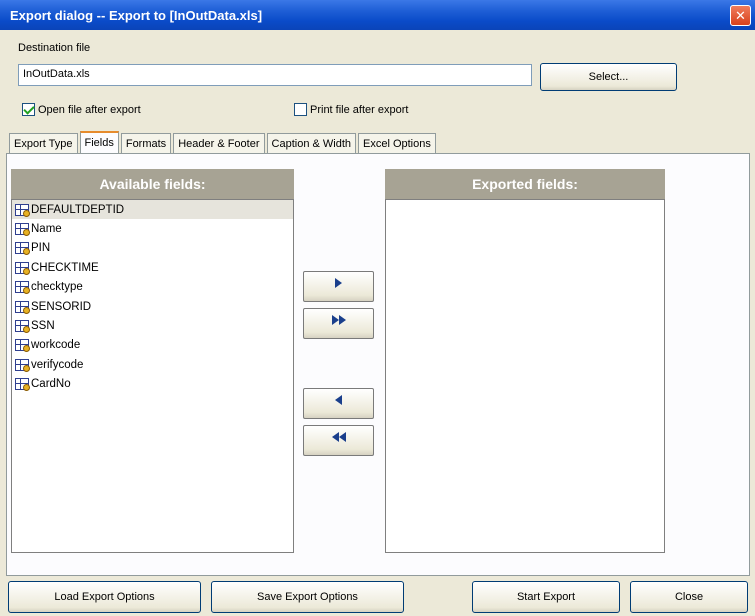  I want to click on add-field-button, so click(338, 286).